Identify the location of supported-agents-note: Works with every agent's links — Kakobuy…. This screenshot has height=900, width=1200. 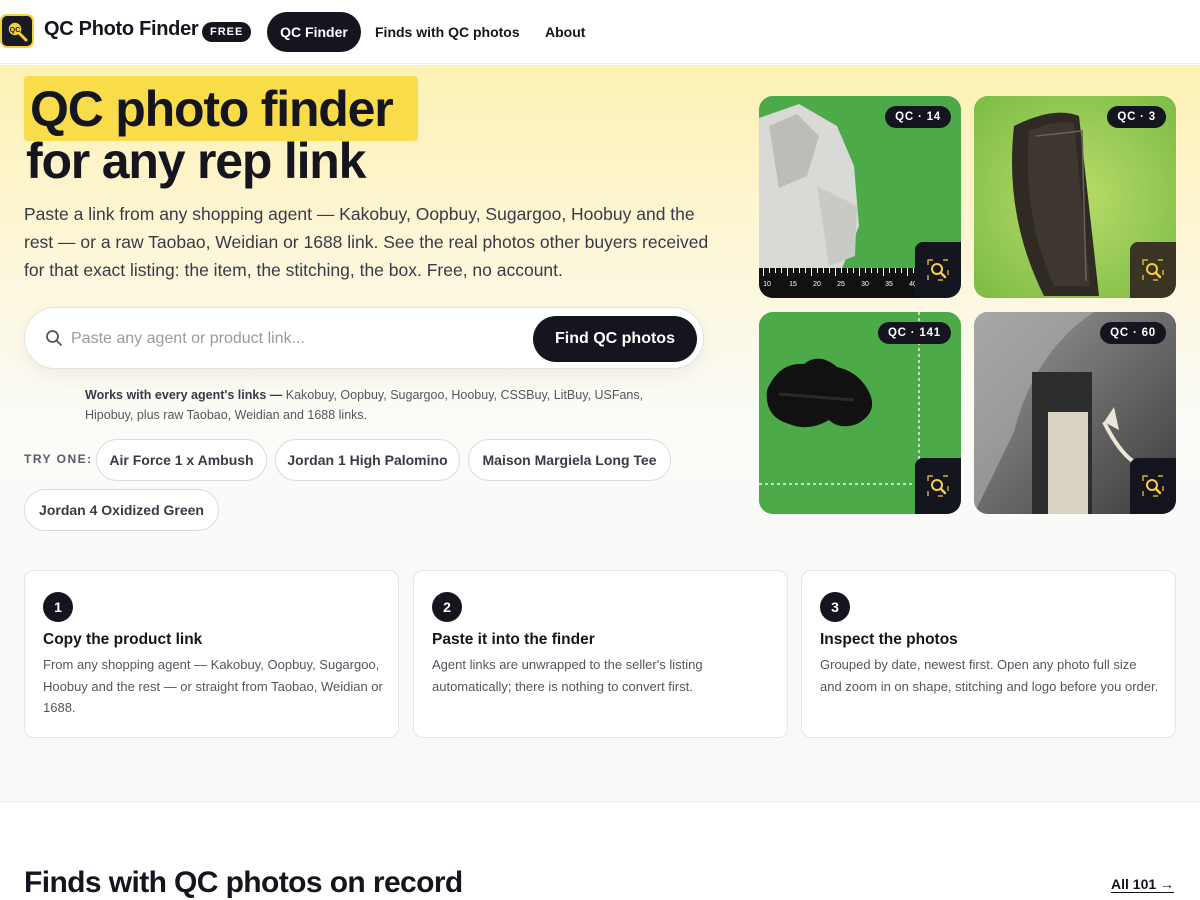
(365, 405).